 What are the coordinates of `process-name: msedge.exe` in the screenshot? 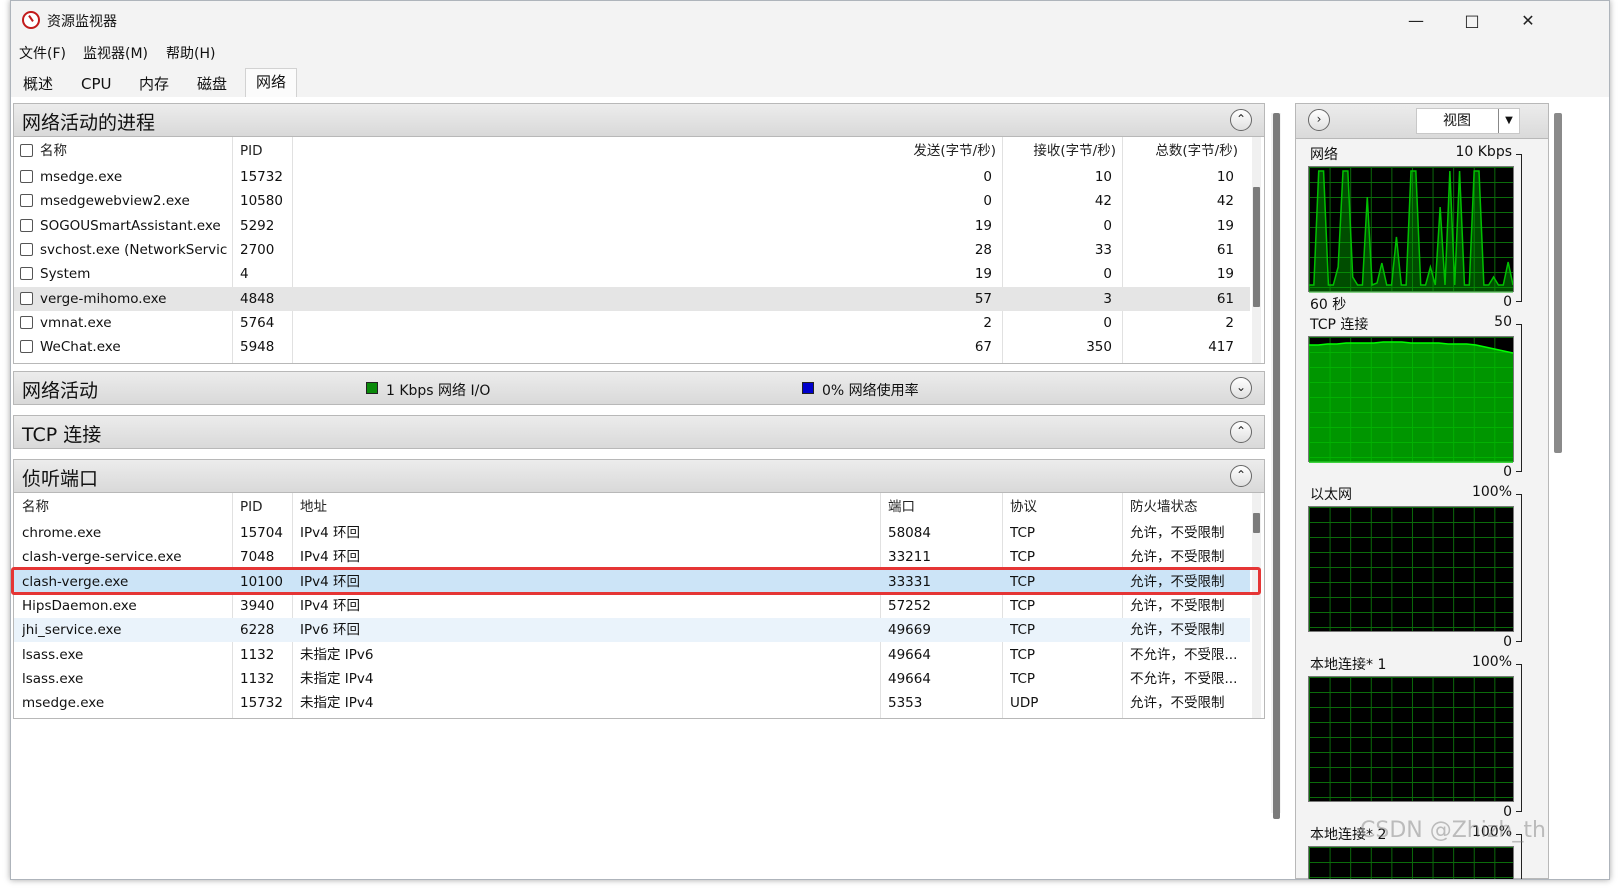 It's located at (81, 177).